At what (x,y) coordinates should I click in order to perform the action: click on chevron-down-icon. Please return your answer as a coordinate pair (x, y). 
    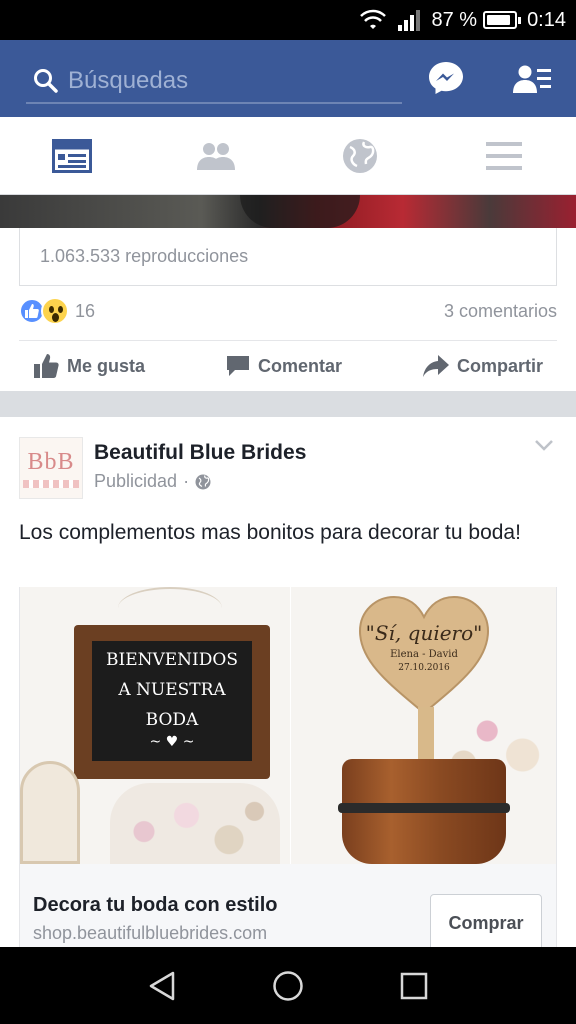
    Looking at the image, I should click on (544, 445).